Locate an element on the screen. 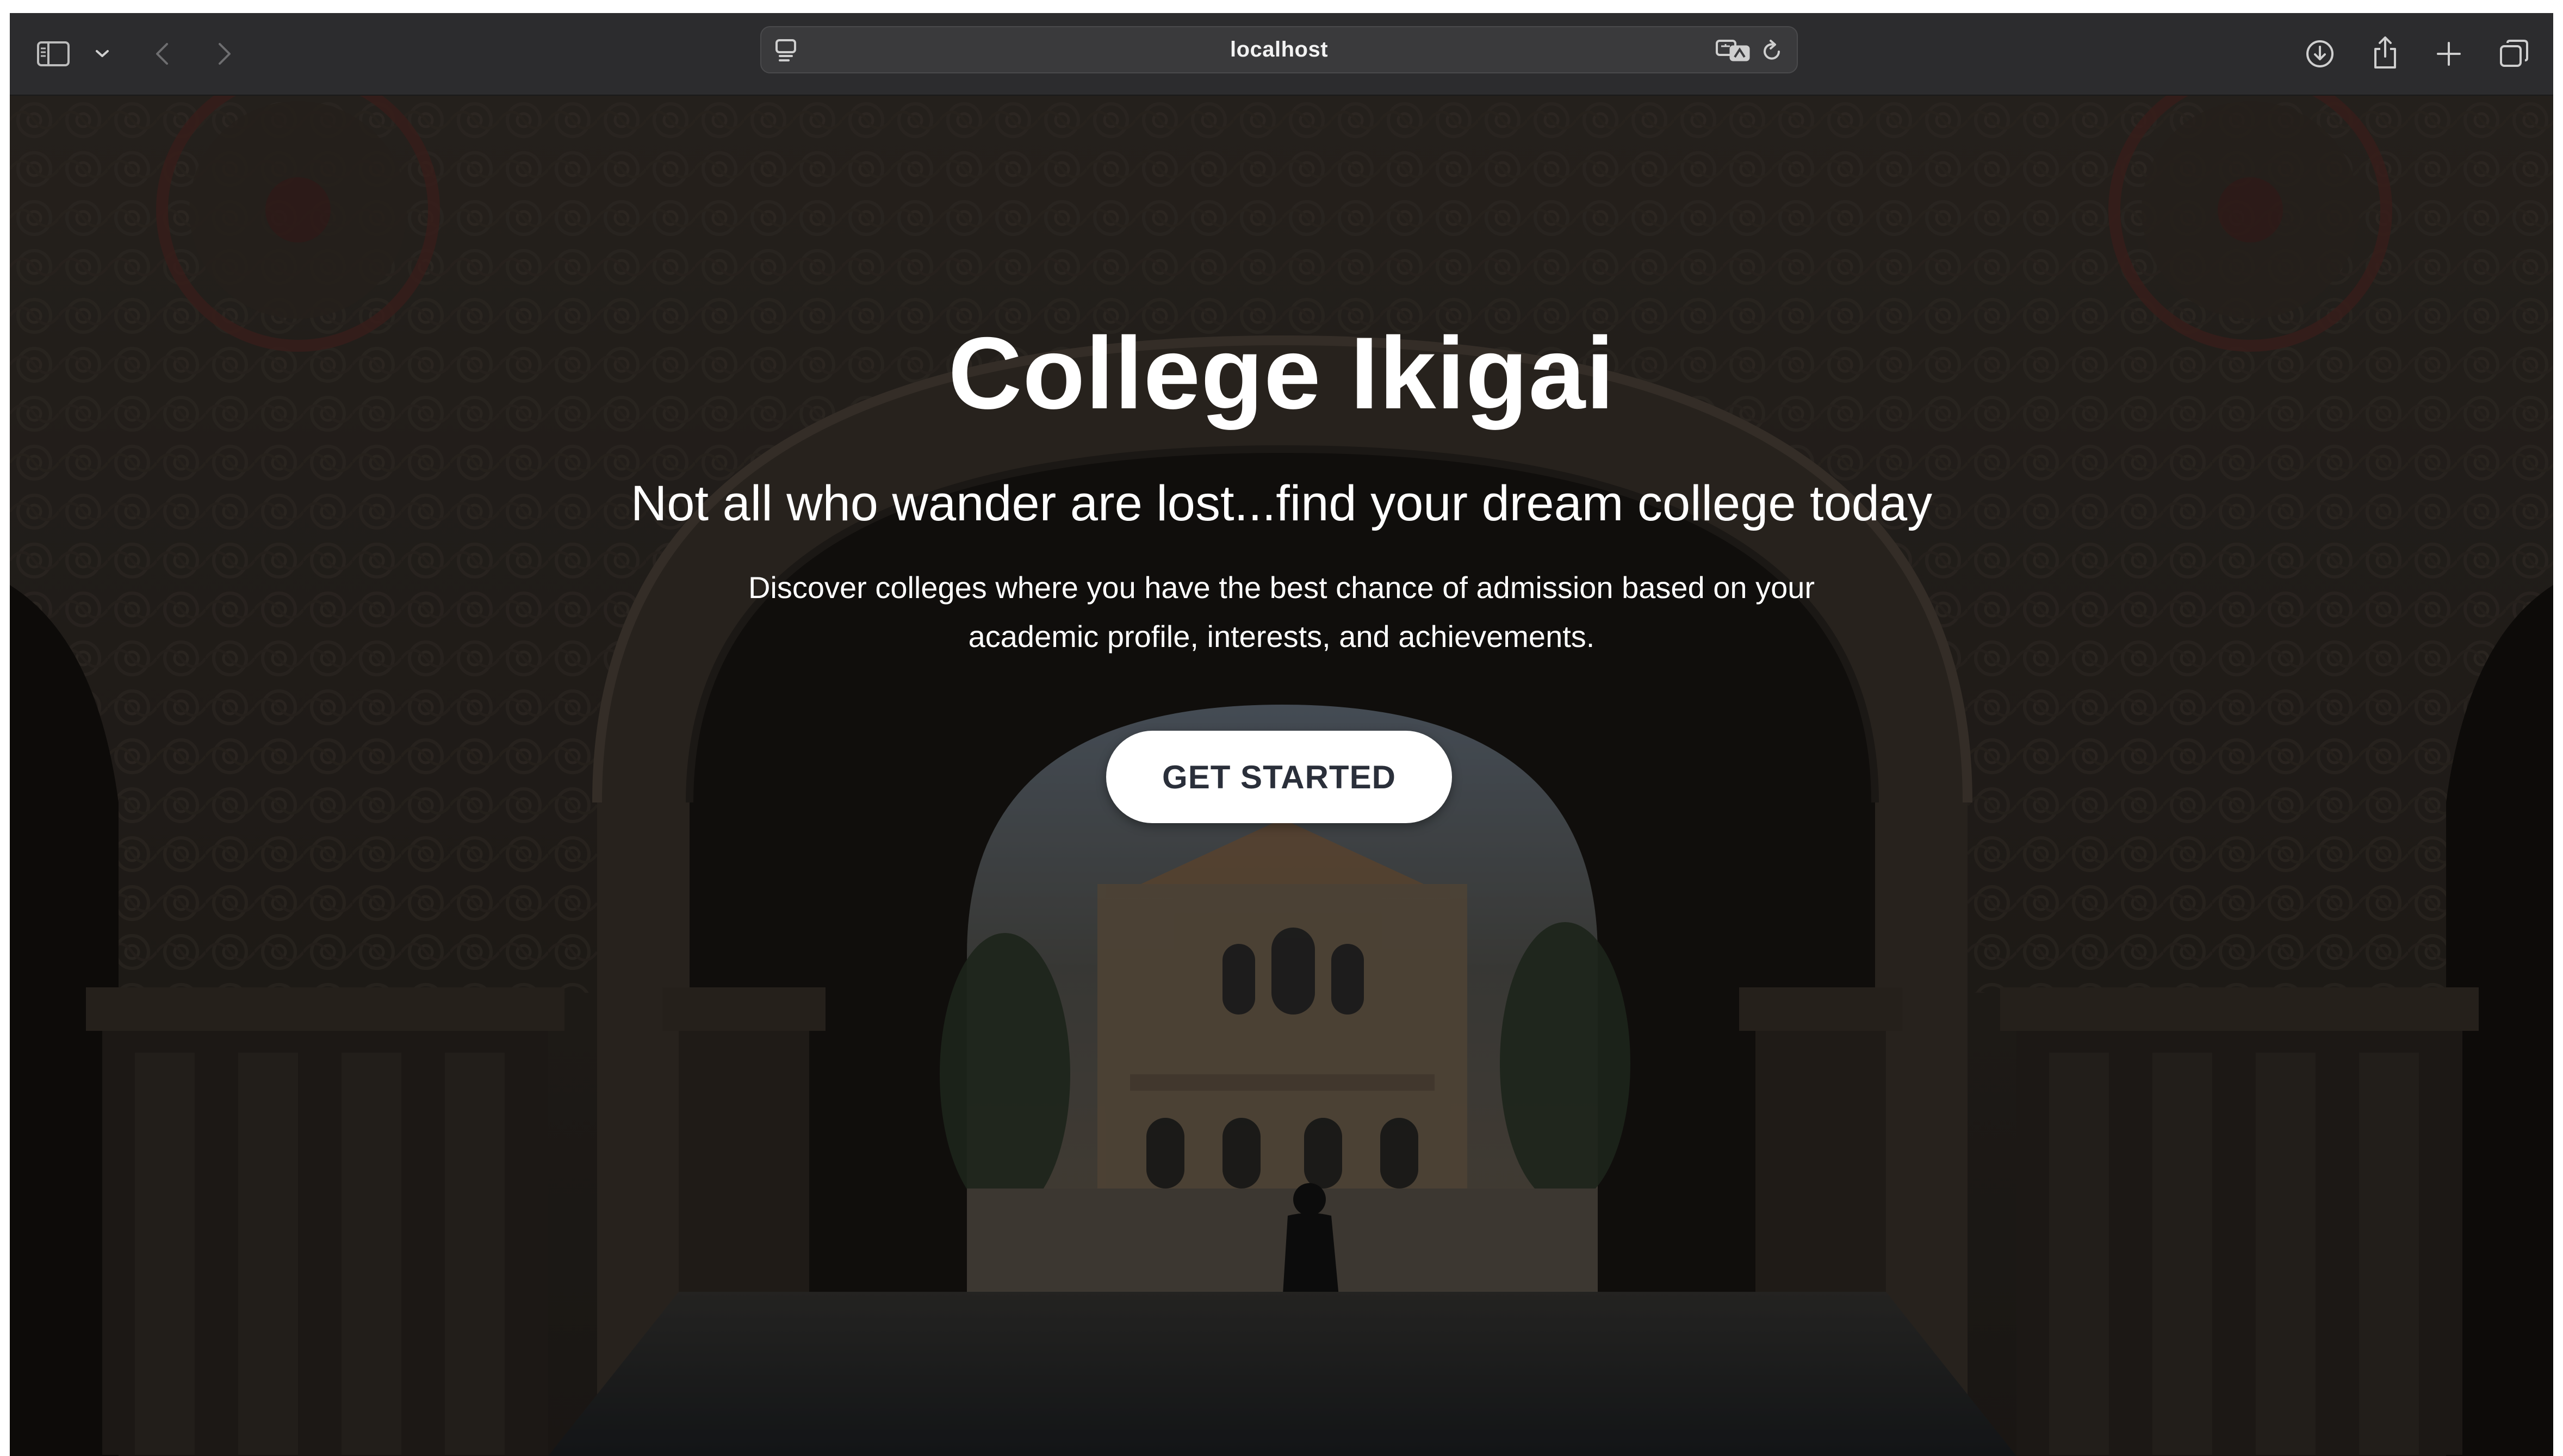 The width and height of the screenshot is (2563, 1456). translate-icon is located at coordinates (1733, 50).